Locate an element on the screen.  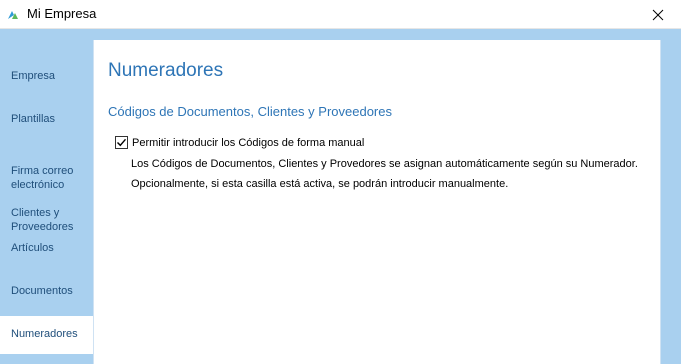
sidebar-item-plantillas: Plantillas is located at coordinates (46, 119).